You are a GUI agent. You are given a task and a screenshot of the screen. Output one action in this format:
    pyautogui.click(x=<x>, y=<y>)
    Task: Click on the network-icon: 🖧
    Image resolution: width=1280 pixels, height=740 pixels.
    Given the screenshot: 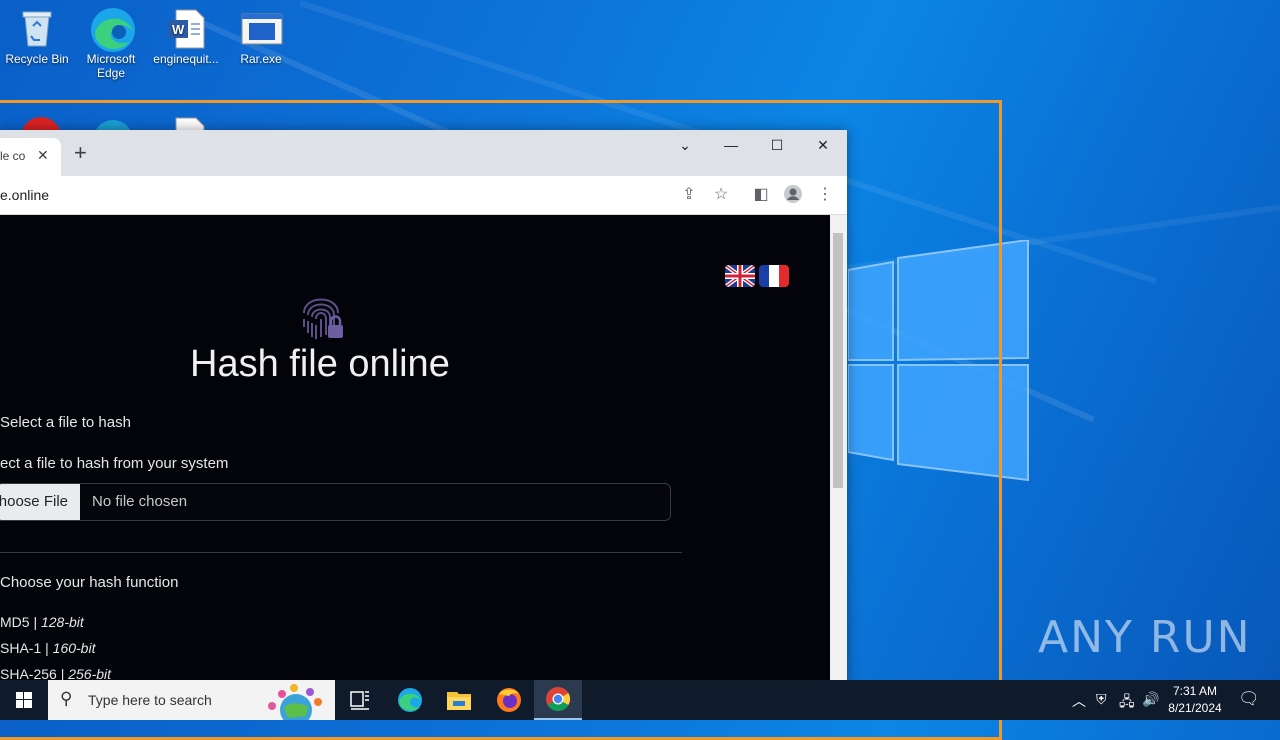 What is the action you would take?
    pyautogui.click(x=1127, y=703)
    